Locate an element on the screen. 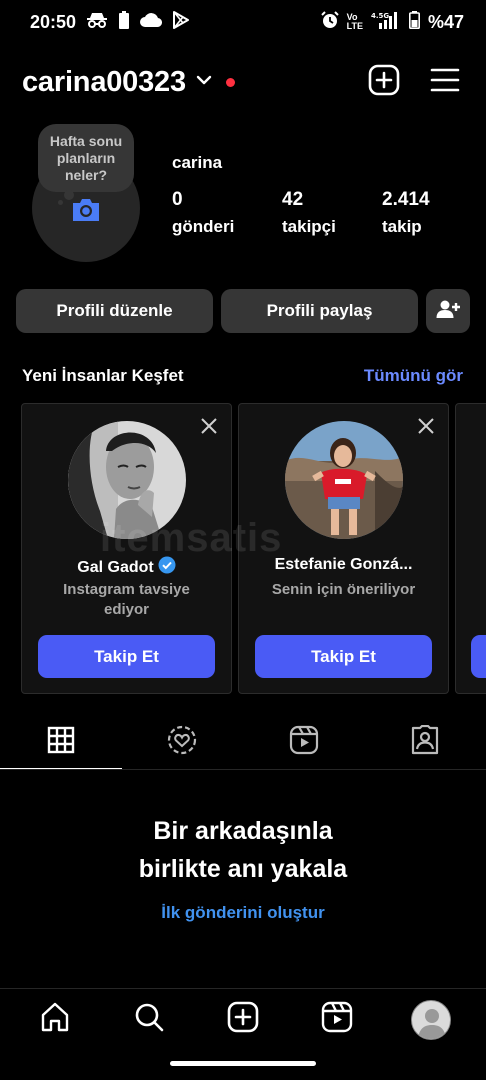 The image size is (486, 1080). home-icon is located at coordinates (55, 1019).